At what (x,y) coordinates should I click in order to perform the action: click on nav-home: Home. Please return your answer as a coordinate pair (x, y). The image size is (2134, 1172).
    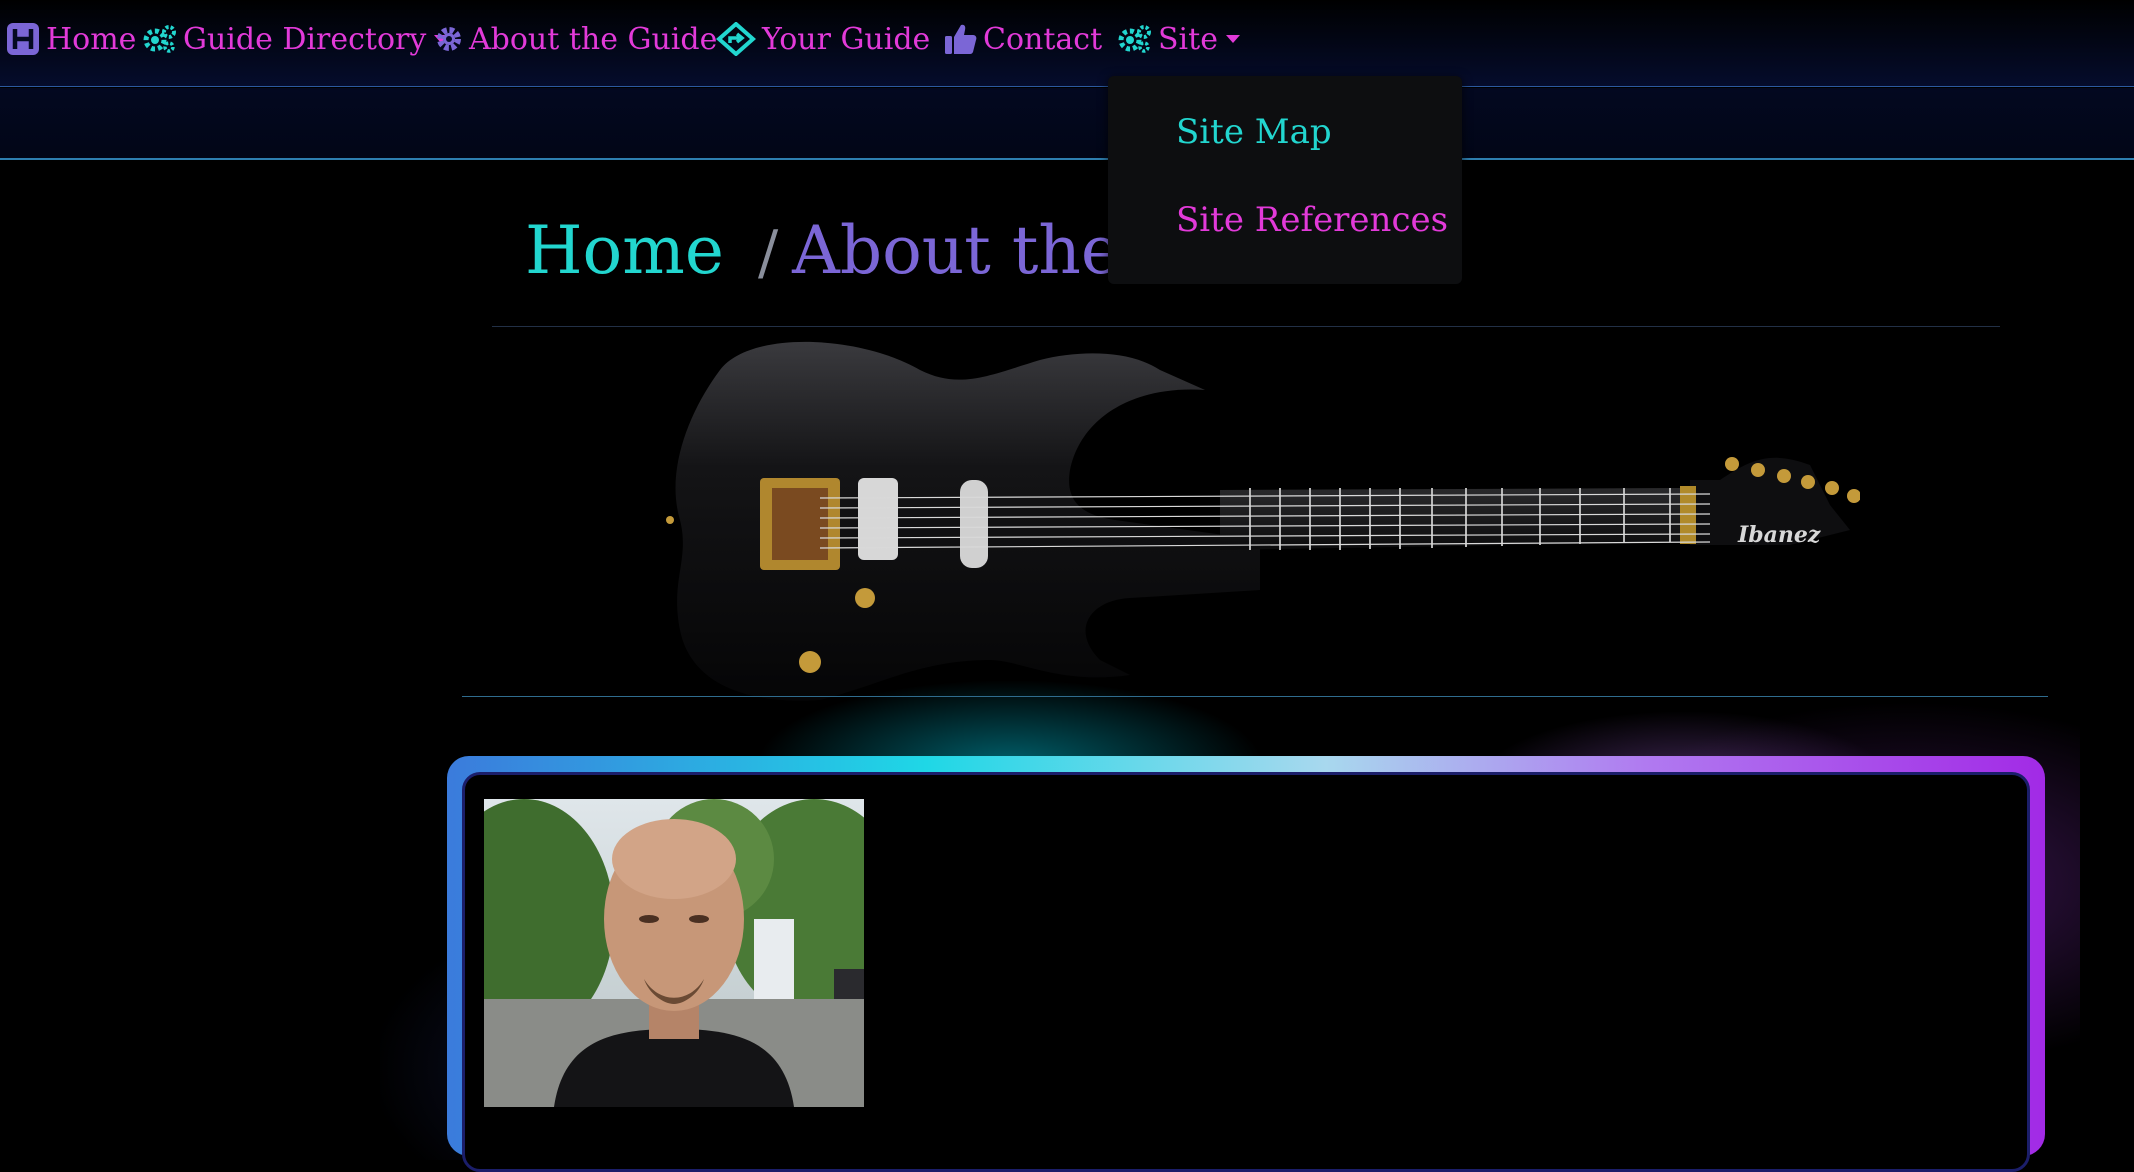
    Looking at the image, I should click on (71, 39).